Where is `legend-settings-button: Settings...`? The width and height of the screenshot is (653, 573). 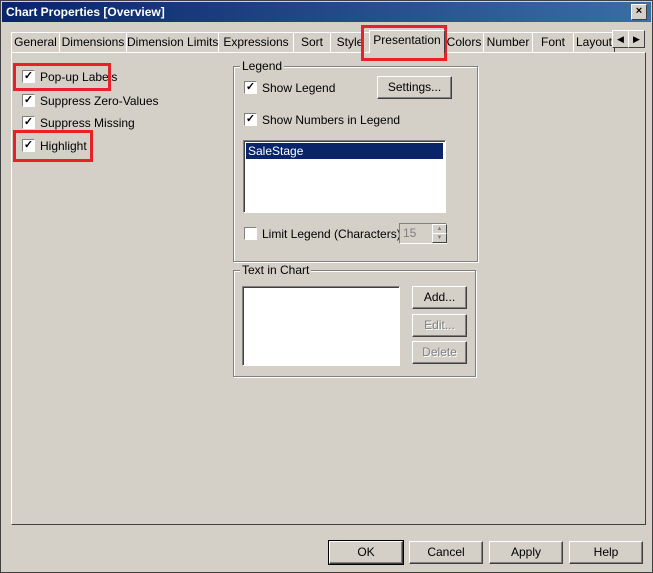
legend-settings-button: Settings... is located at coordinates (414, 87).